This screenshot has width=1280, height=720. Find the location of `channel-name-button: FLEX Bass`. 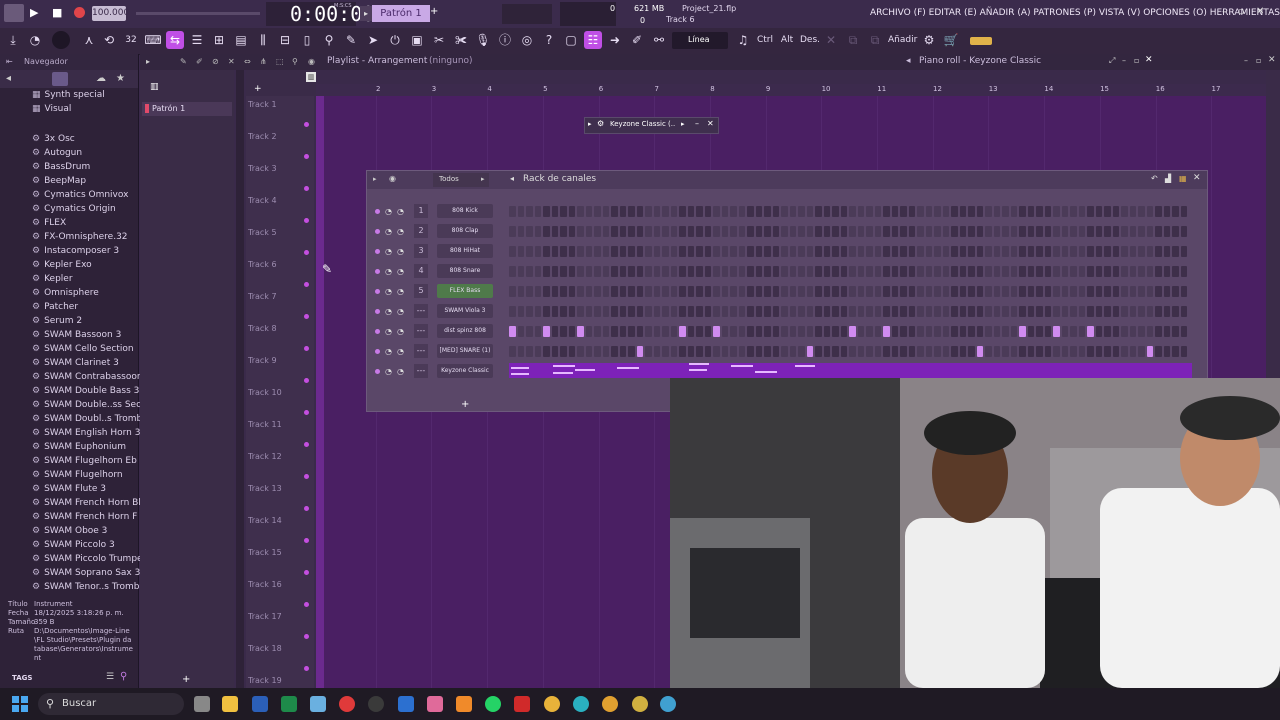

channel-name-button: FLEX Bass is located at coordinates (465, 291).